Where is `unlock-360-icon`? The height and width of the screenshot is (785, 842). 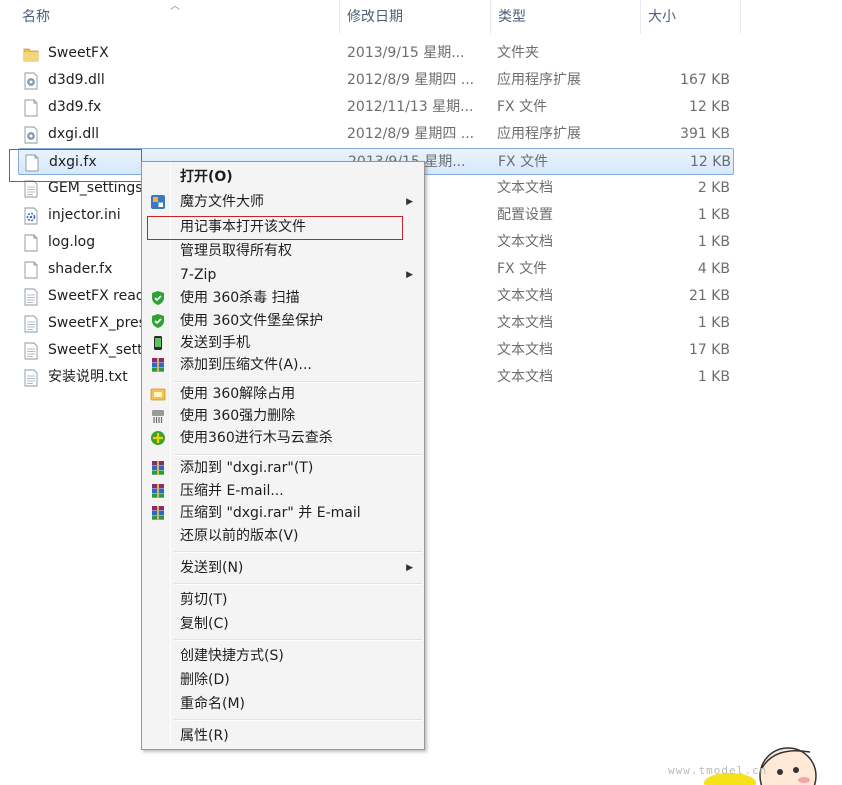
unlock-360-icon is located at coordinates (158, 394).